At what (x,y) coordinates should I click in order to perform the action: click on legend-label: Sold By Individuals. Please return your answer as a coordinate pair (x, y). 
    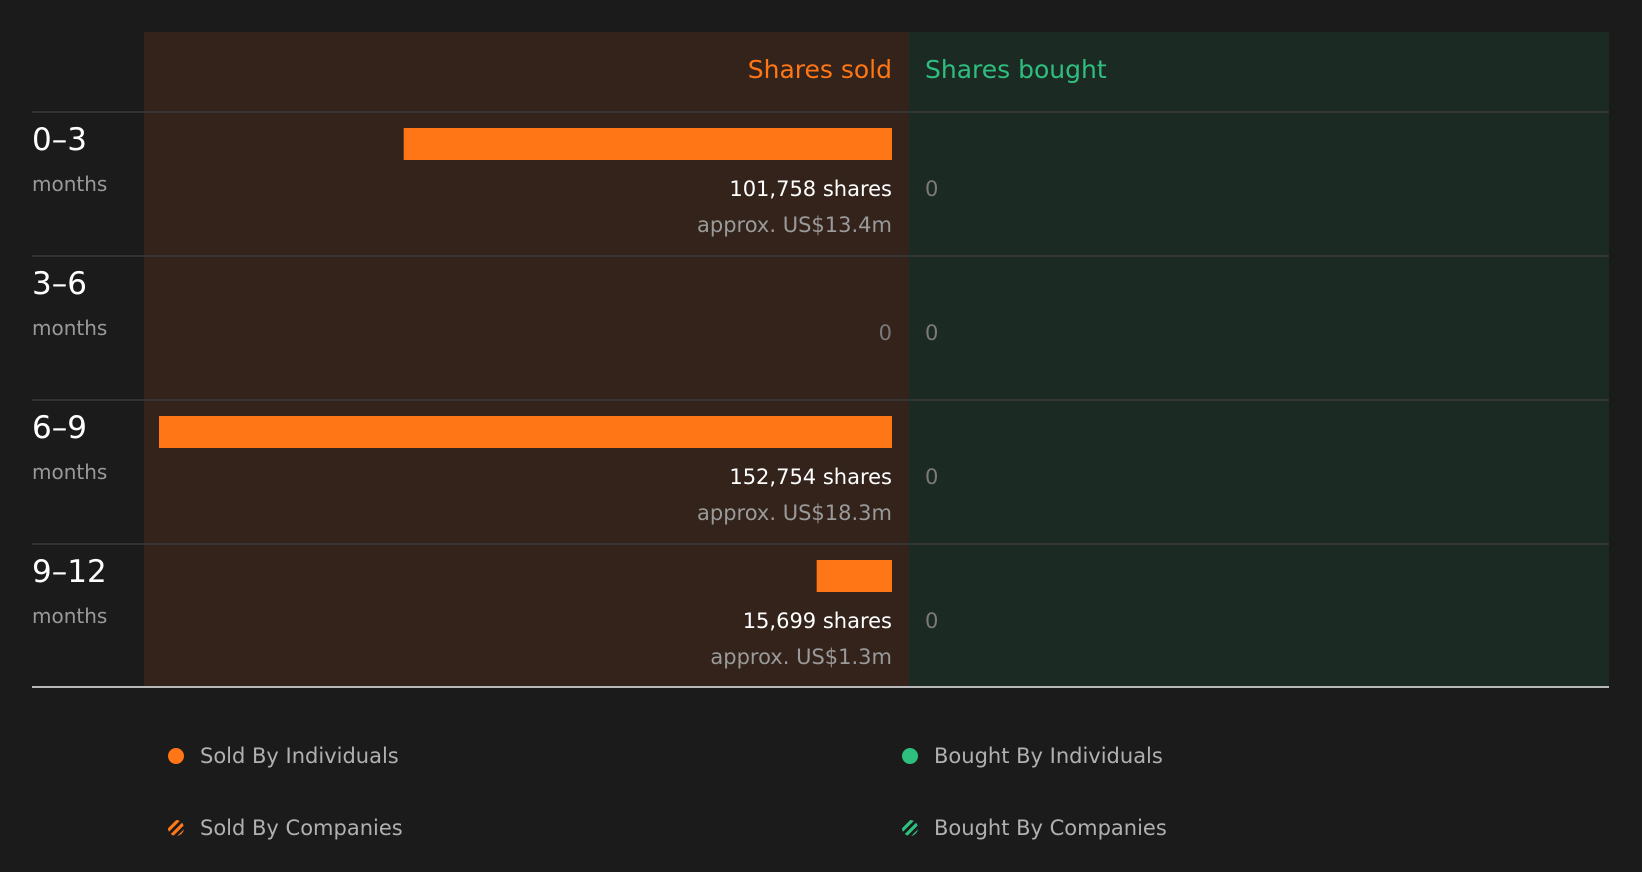
    Looking at the image, I should click on (299, 756).